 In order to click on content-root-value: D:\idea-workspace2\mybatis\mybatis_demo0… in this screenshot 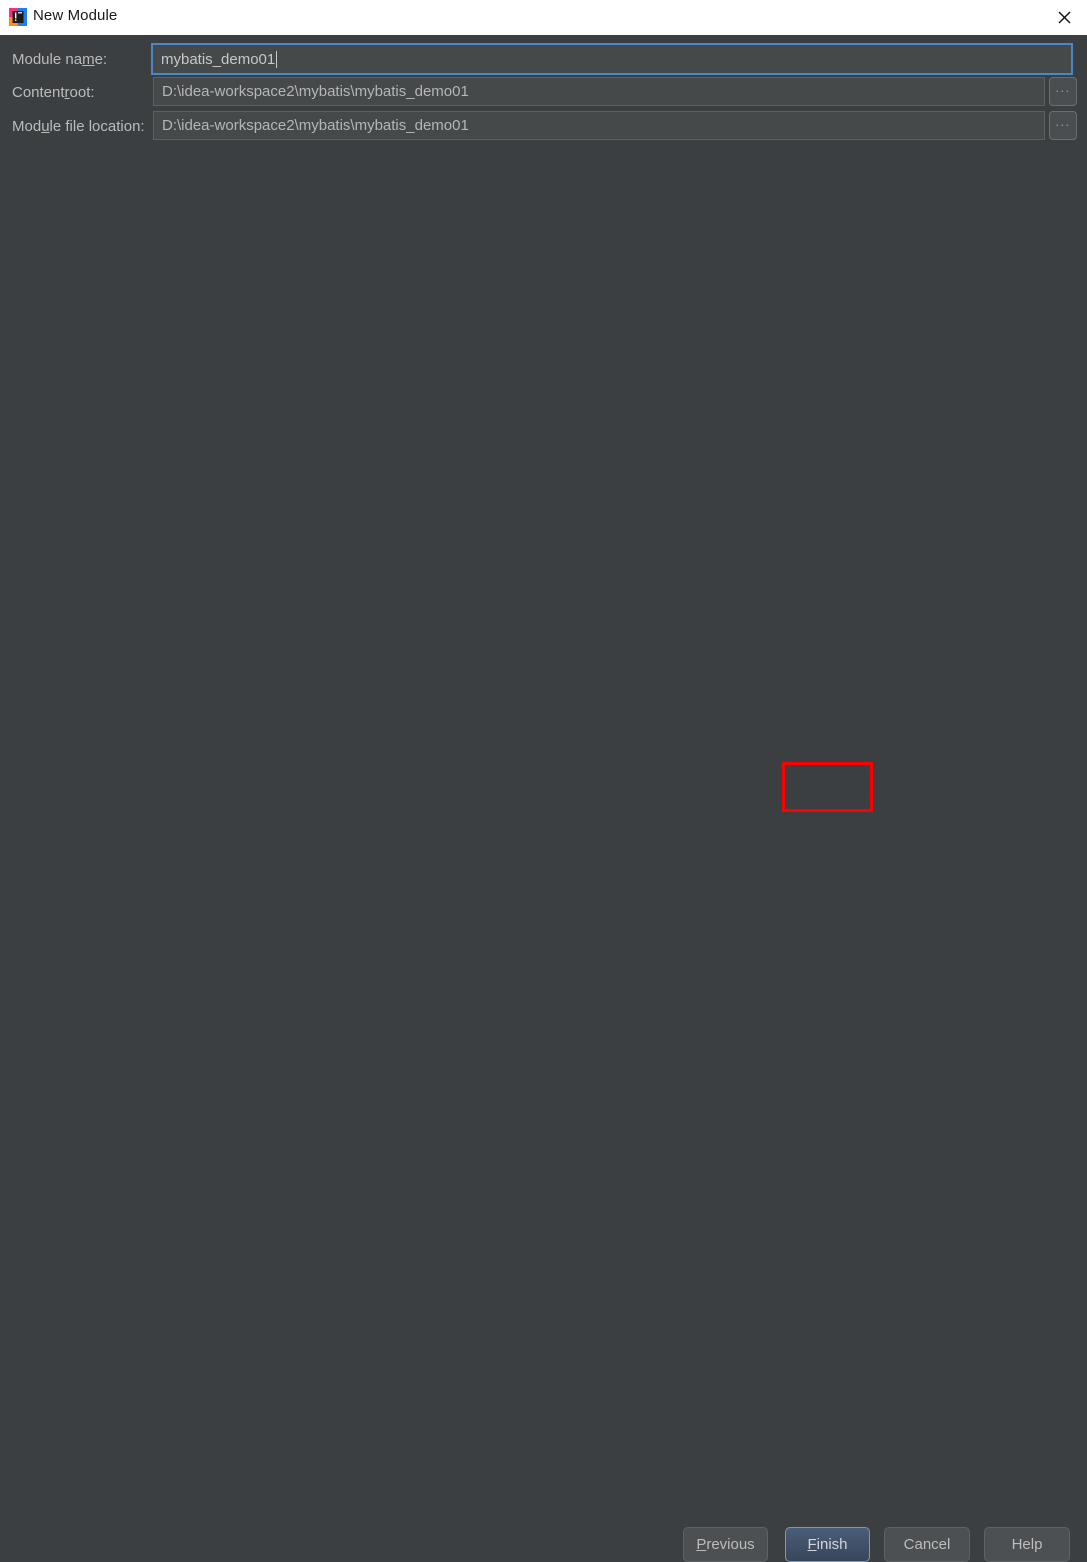, I will do `click(315, 91)`.